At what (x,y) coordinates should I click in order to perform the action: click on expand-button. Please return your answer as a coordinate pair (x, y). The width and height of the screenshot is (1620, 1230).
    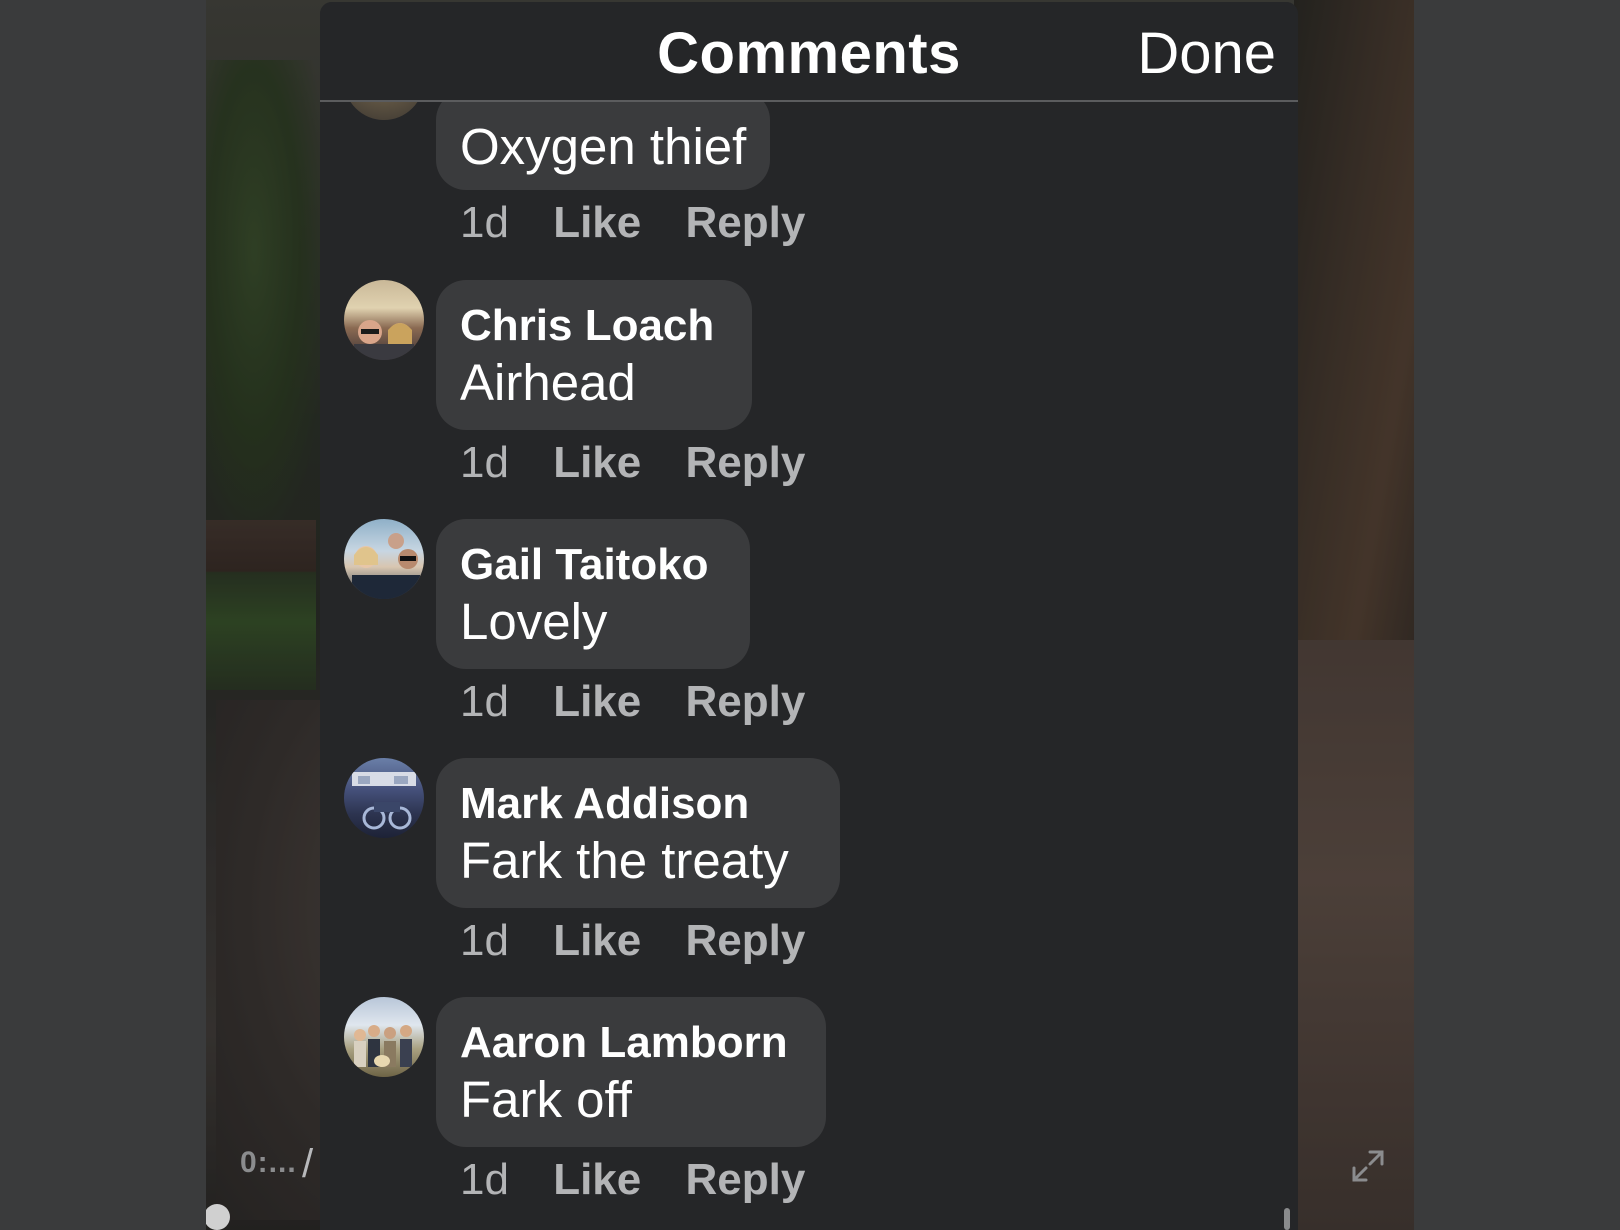
    Looking at the image, I should click on (1368, 1166).